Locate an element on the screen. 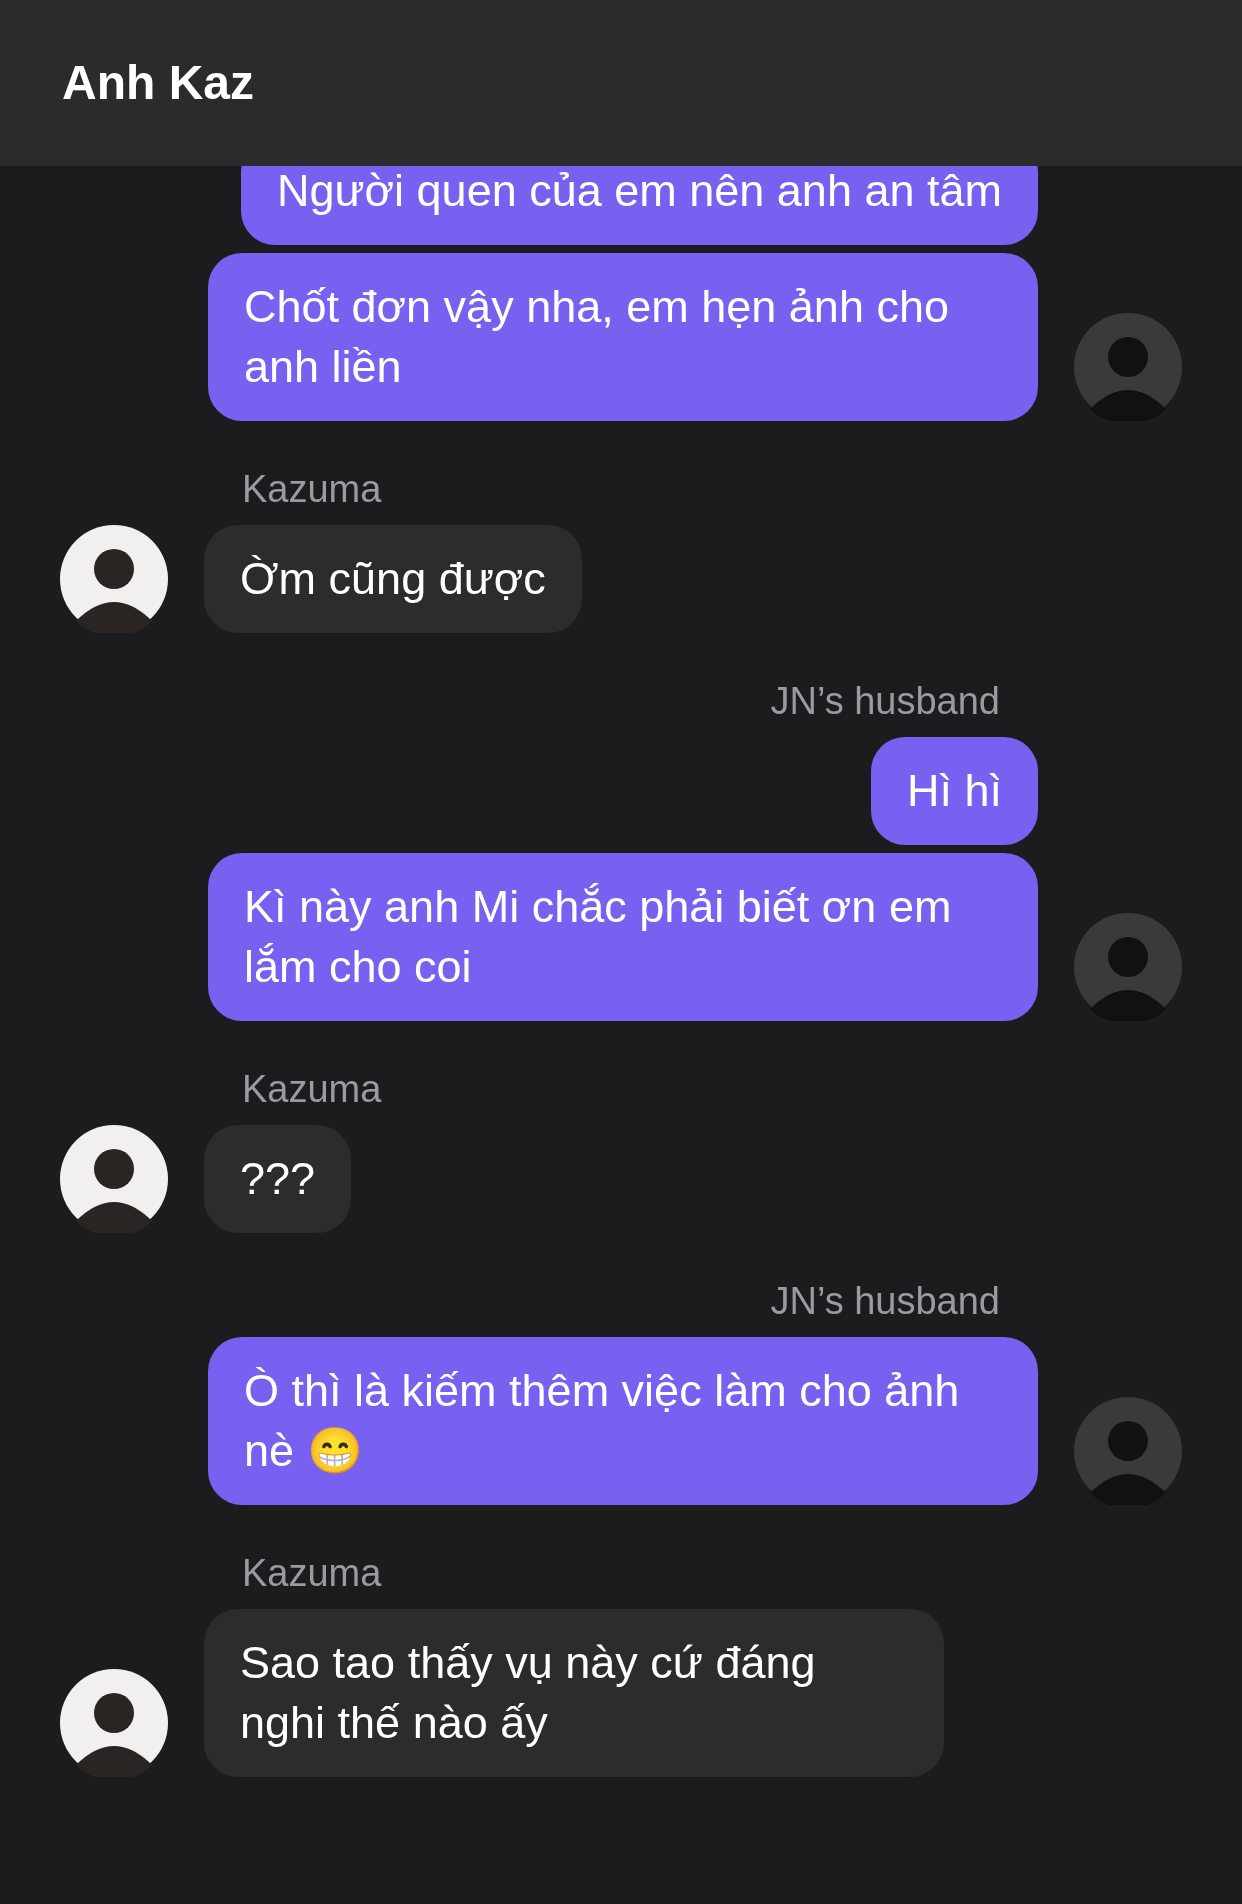 The height and width of the screenshot is (1904, 1242). message-bubble: Ò thì là kiếm thêm việc làm cho ảnh nè 😁 is located at coordinates (623, 1421).